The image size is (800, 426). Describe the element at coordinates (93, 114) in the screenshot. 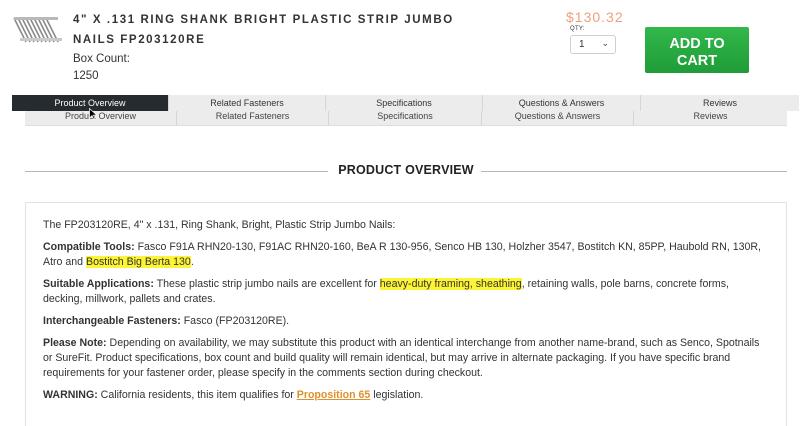

I see `mouse-cursor-icon` at that location.